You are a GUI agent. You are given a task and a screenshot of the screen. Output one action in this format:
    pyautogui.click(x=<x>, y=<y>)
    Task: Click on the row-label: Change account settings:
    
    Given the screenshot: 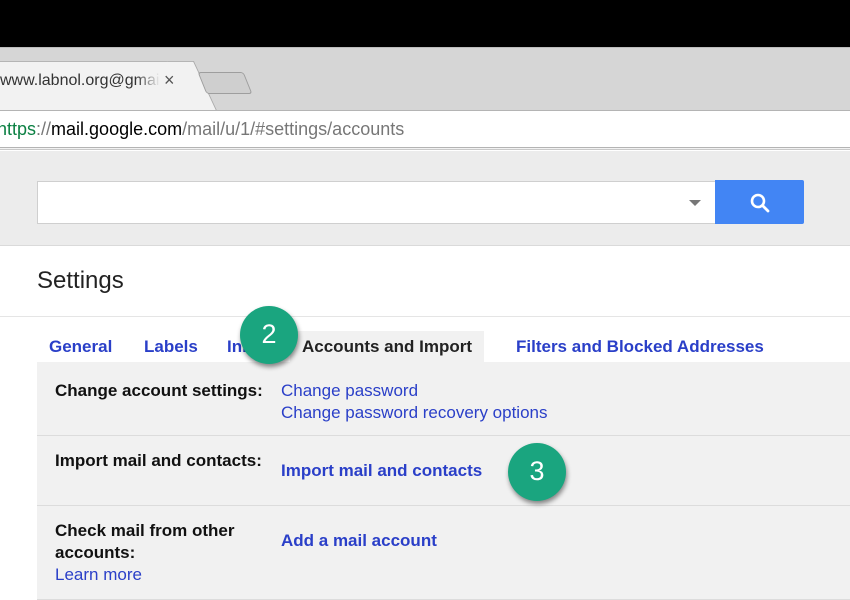 What is the action you would take?
    pyautogui.click(x=159, y=390)
    